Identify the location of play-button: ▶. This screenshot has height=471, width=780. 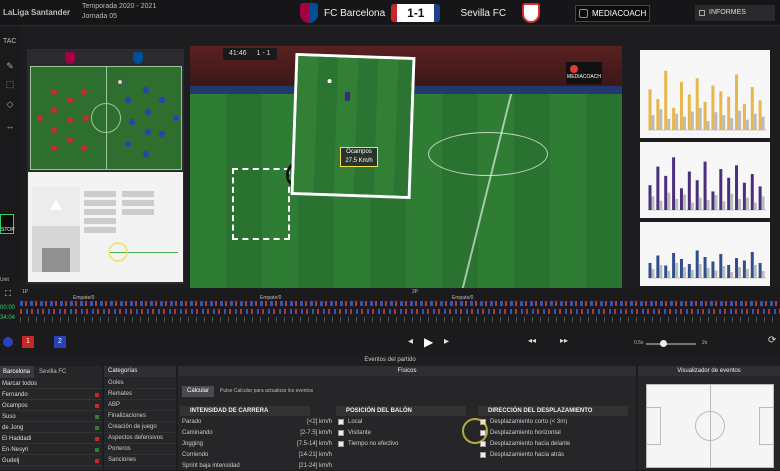
(428, 342).